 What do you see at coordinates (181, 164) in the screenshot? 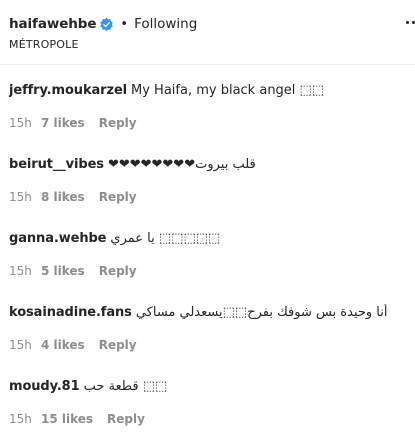
I see `comment-text: ❤❤❤❤❤❤❤❤قلب بيروت` at bounding box center [181, 164].